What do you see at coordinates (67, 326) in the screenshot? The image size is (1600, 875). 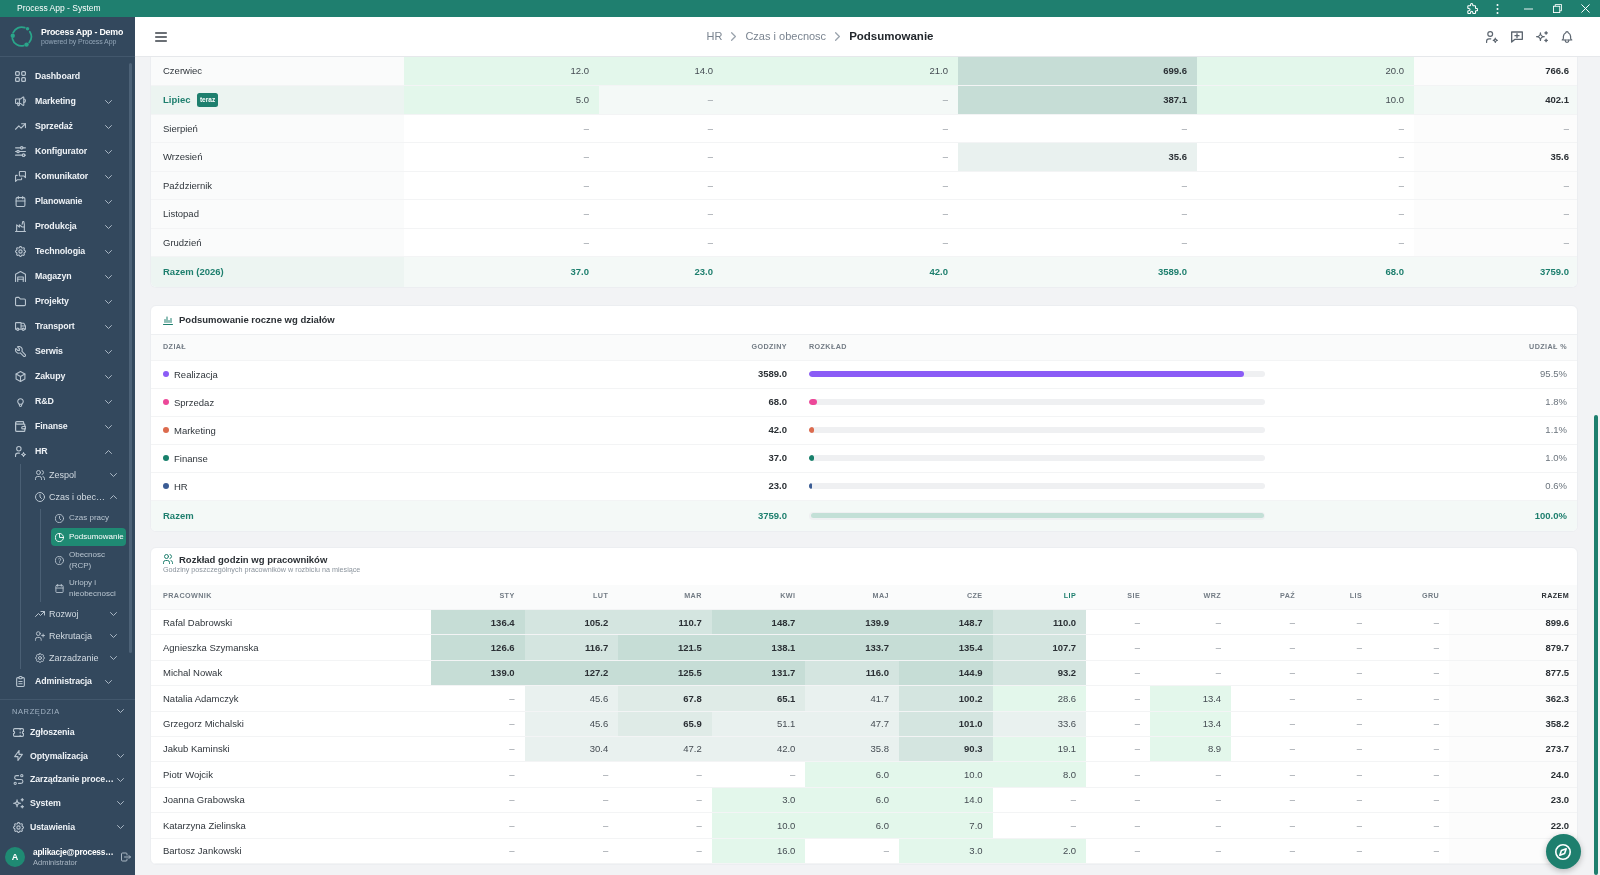 I see `nav-item: Transport` at bounding box center [67, 326].